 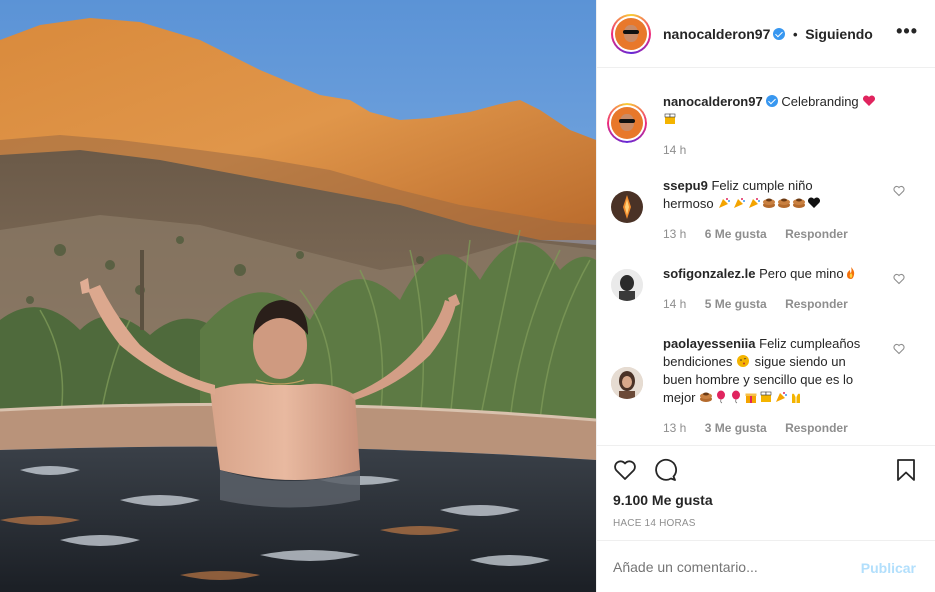 I want to click on comment-body-line4: mejor, so click(x=679, y=397).